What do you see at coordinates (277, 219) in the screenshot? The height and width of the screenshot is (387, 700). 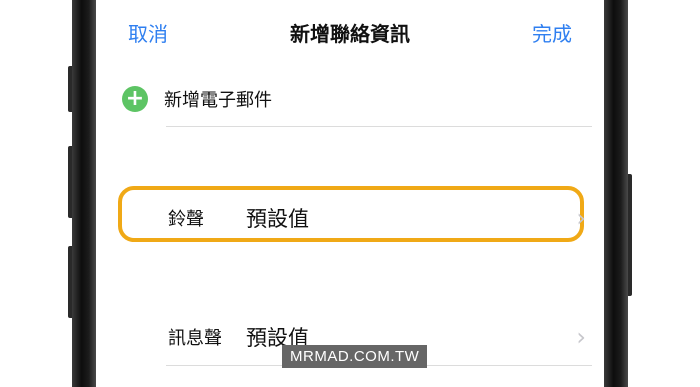 I see `ringtone-value: 預設值` at bounding box center [277, 219].